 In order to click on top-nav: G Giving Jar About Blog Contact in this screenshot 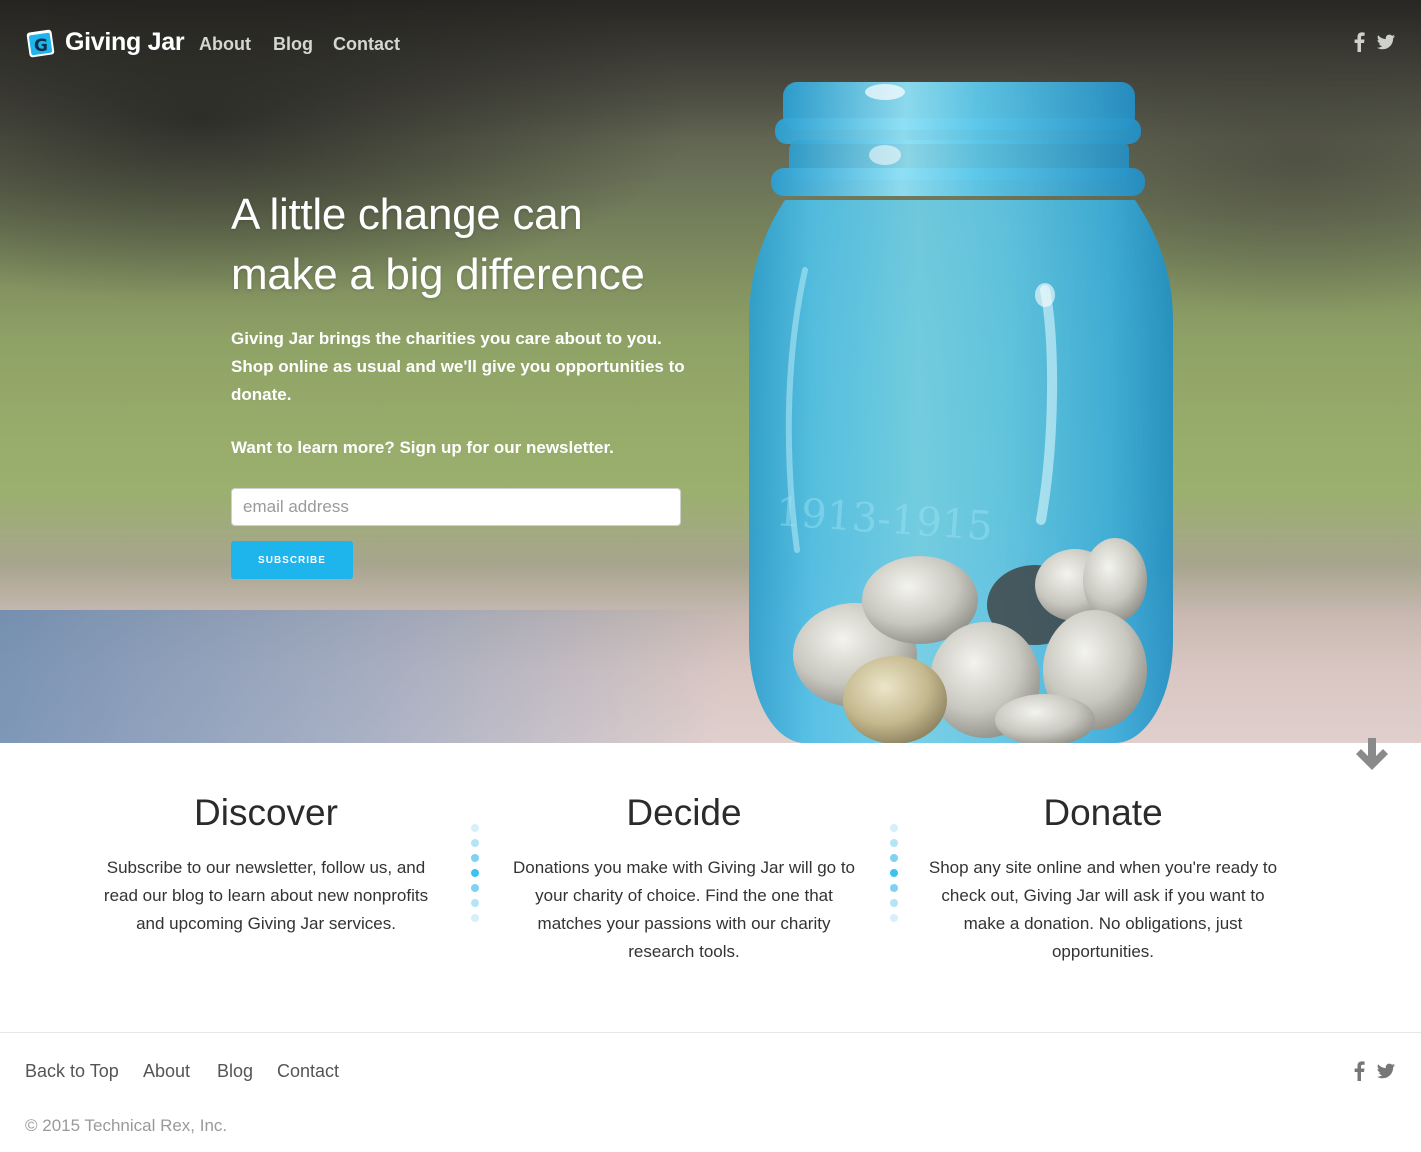, I will do `click(710, 45)`.